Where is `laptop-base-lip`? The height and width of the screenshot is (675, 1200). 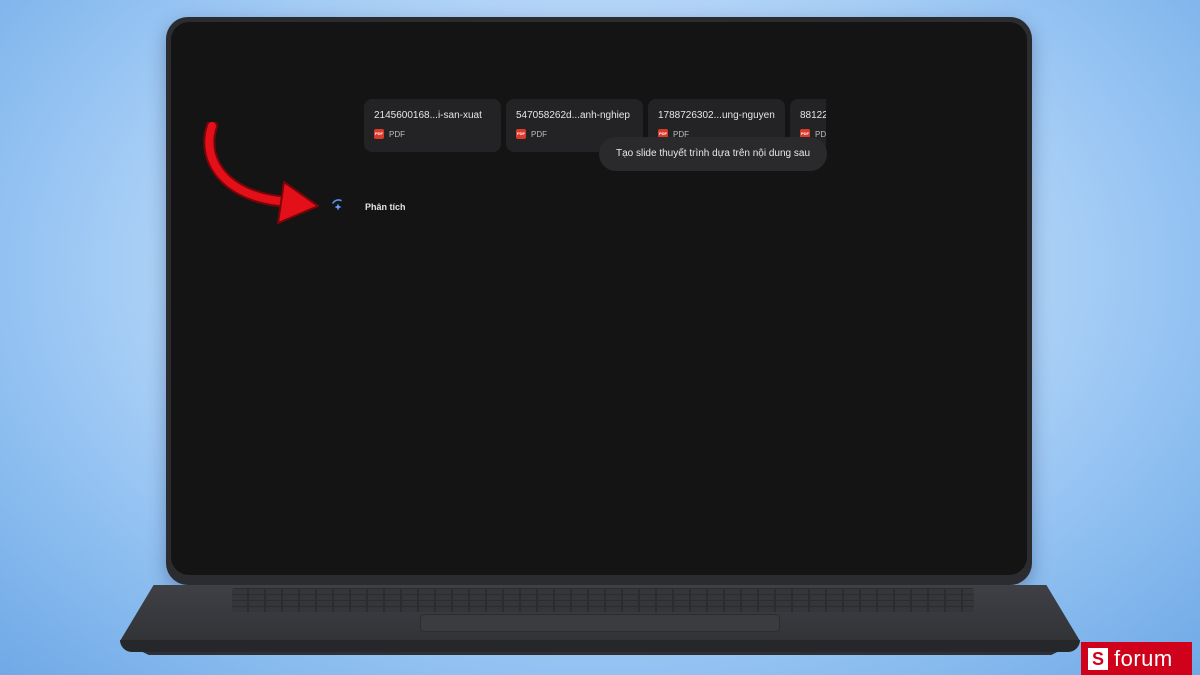 laptop-base-lip is located at coordinates (600, 646).